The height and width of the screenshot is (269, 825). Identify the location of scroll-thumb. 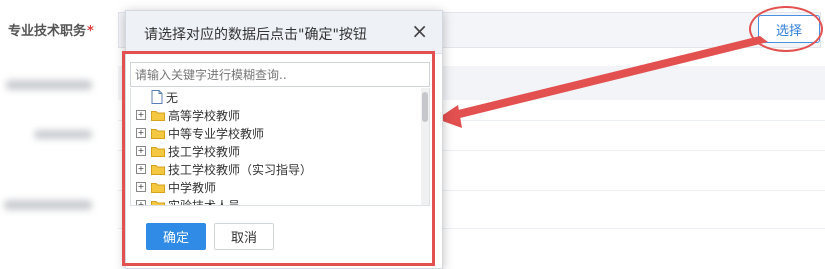
(425, 107).